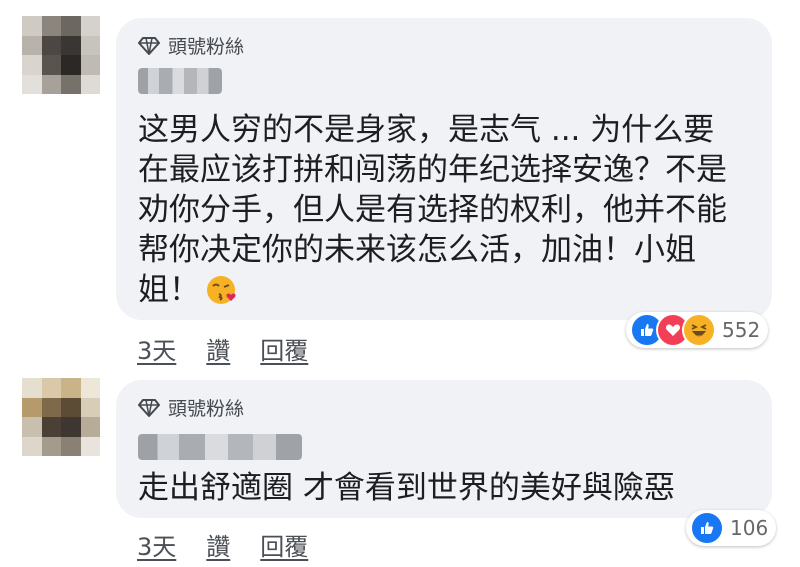  I want to click on reaction-count: 106, so click(749, 528).